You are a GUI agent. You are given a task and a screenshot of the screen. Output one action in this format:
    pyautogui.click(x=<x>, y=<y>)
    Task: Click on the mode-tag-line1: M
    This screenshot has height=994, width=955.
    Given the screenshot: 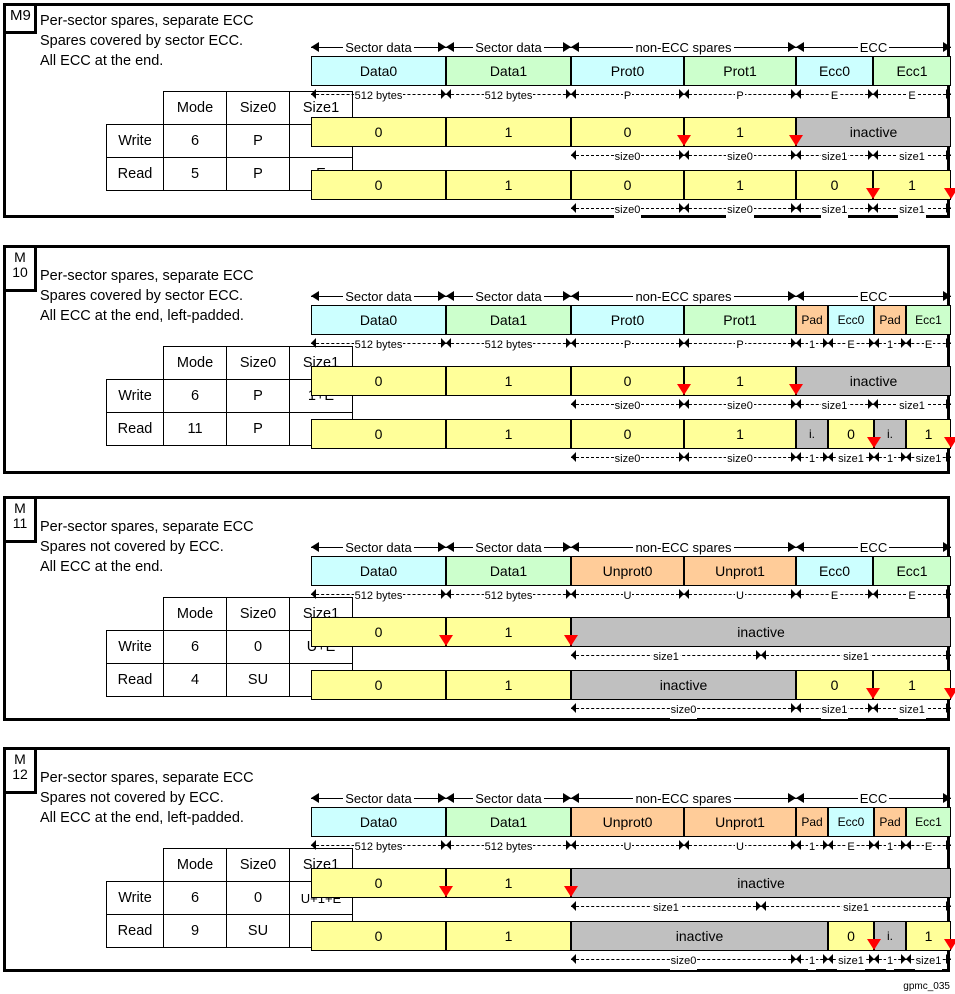 What is the action you would take?
    pyautogui.click(x=20, y=257)
    